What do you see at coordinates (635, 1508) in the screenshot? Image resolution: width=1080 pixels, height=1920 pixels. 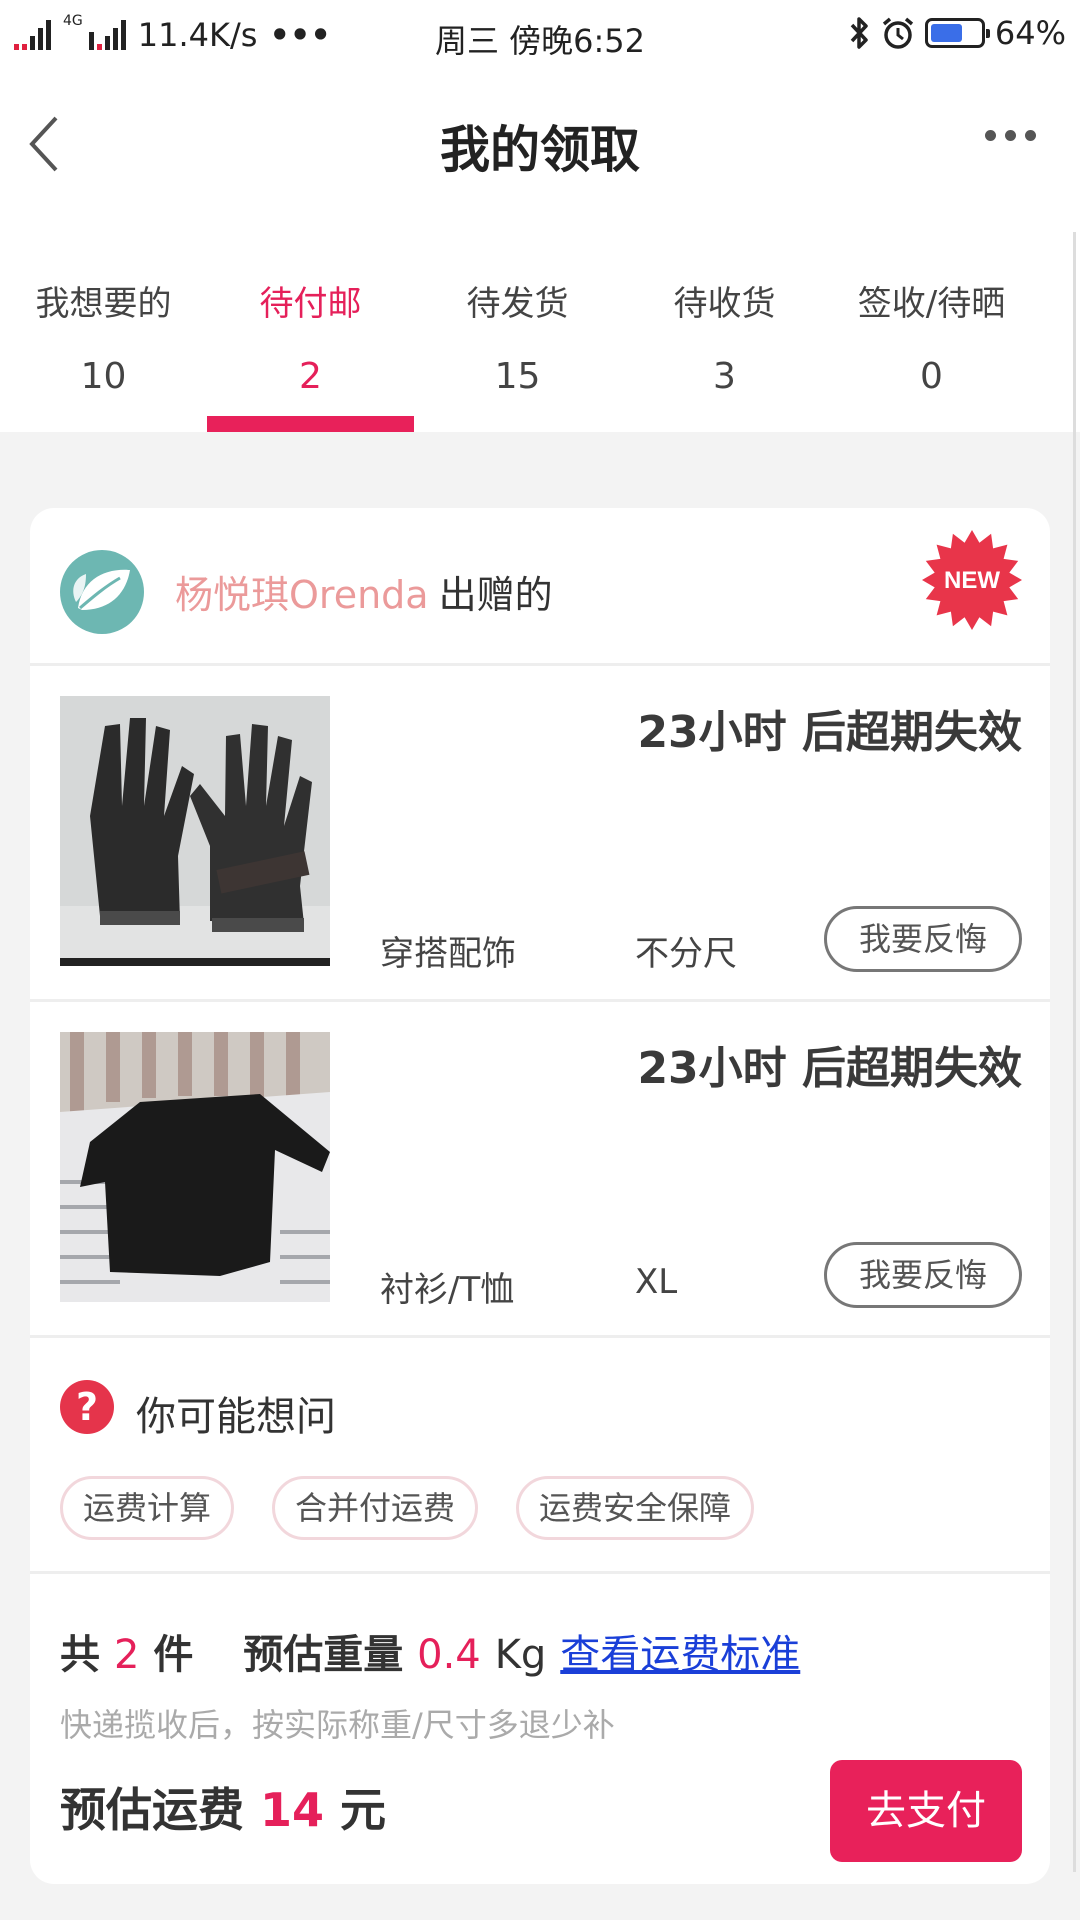 I see `chip-shipping-safety: 运费安全保障` at bounding box center [635, 1508].